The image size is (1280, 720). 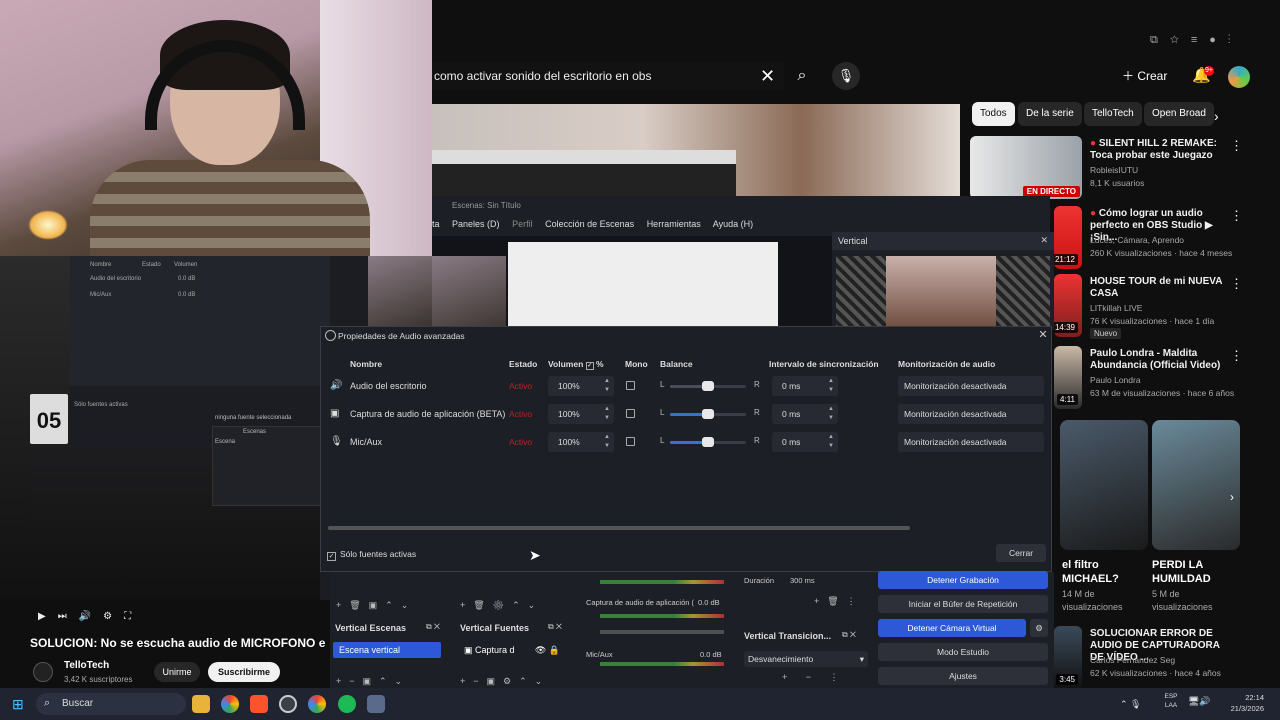 What do you see at coordinates (589, 366) in the screenshot?
I see `volume-percent-checkbox: ✓` at bounding box center [589, 366].